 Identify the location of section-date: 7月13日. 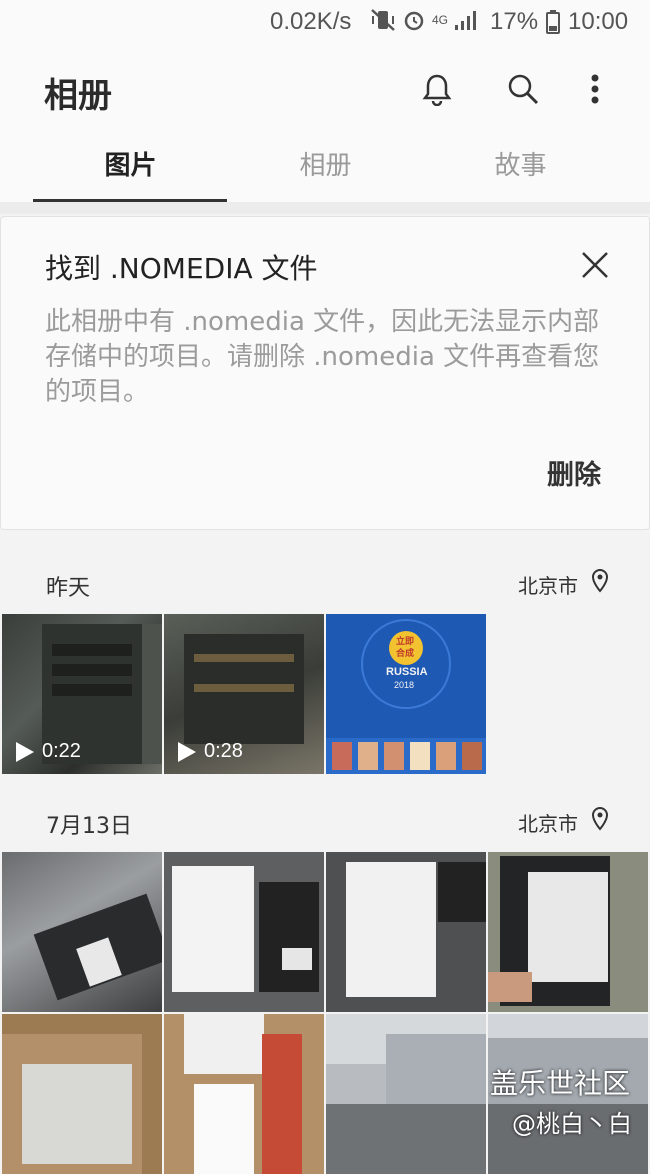
(89, 826).